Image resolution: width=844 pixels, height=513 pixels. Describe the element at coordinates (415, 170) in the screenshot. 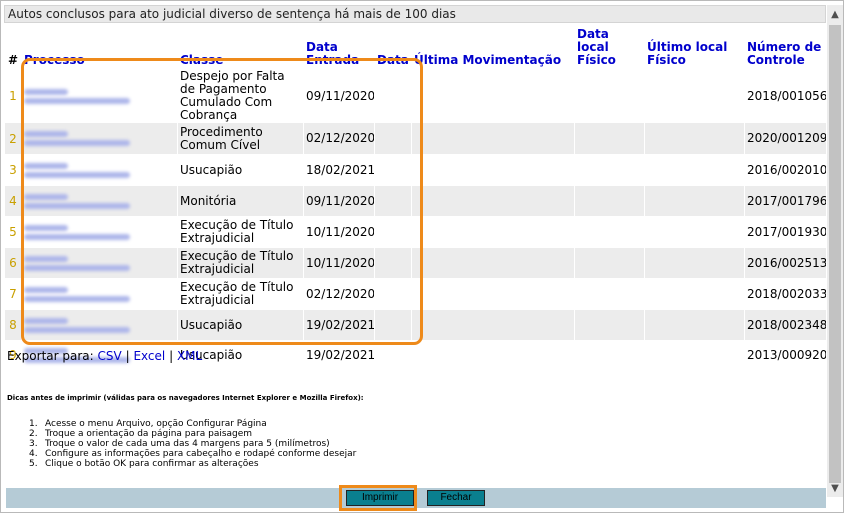

I see `table-row: 3 Usucapião 18/02/2021 2016/002010` at that location.